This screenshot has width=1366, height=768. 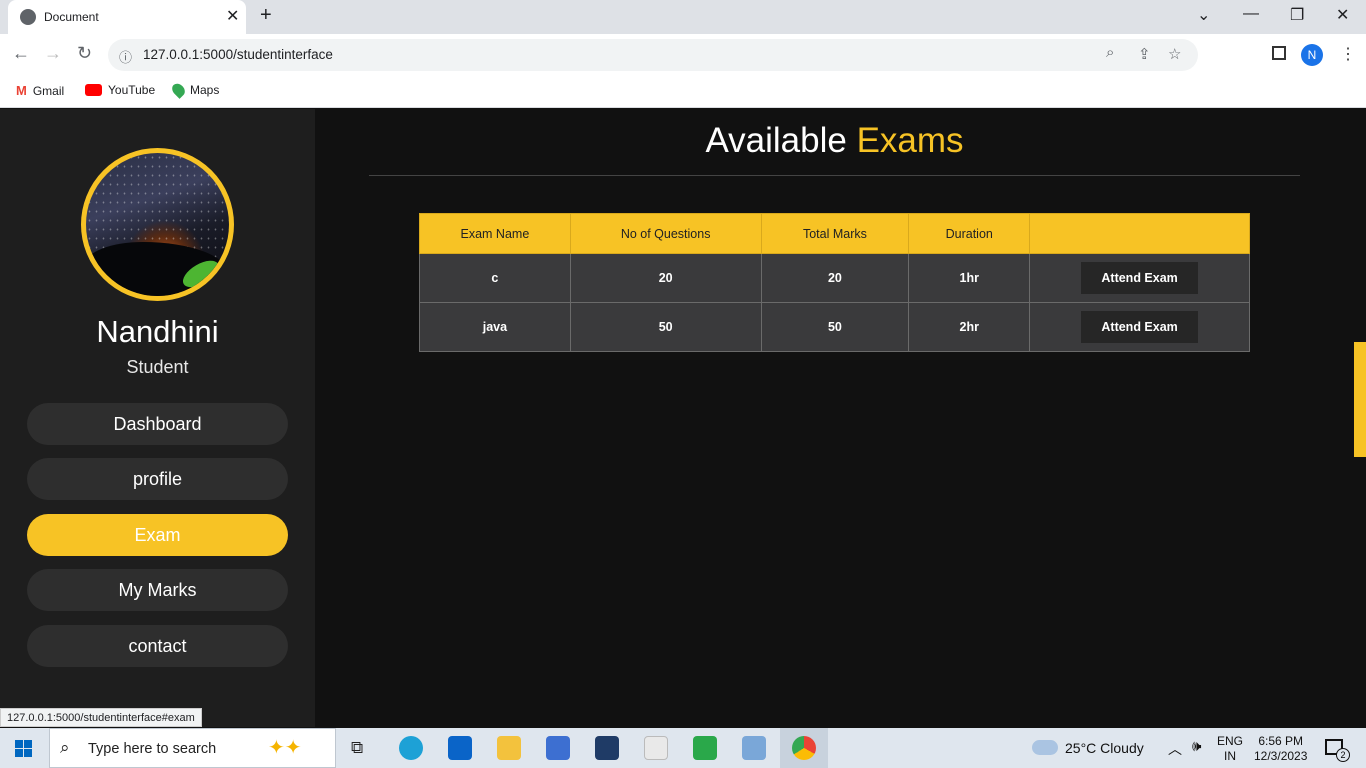 What do you see at coordinates (127, 17) in the screenshot?
I see `browser-tab: Document ✕` at bounding box center [127, 17].